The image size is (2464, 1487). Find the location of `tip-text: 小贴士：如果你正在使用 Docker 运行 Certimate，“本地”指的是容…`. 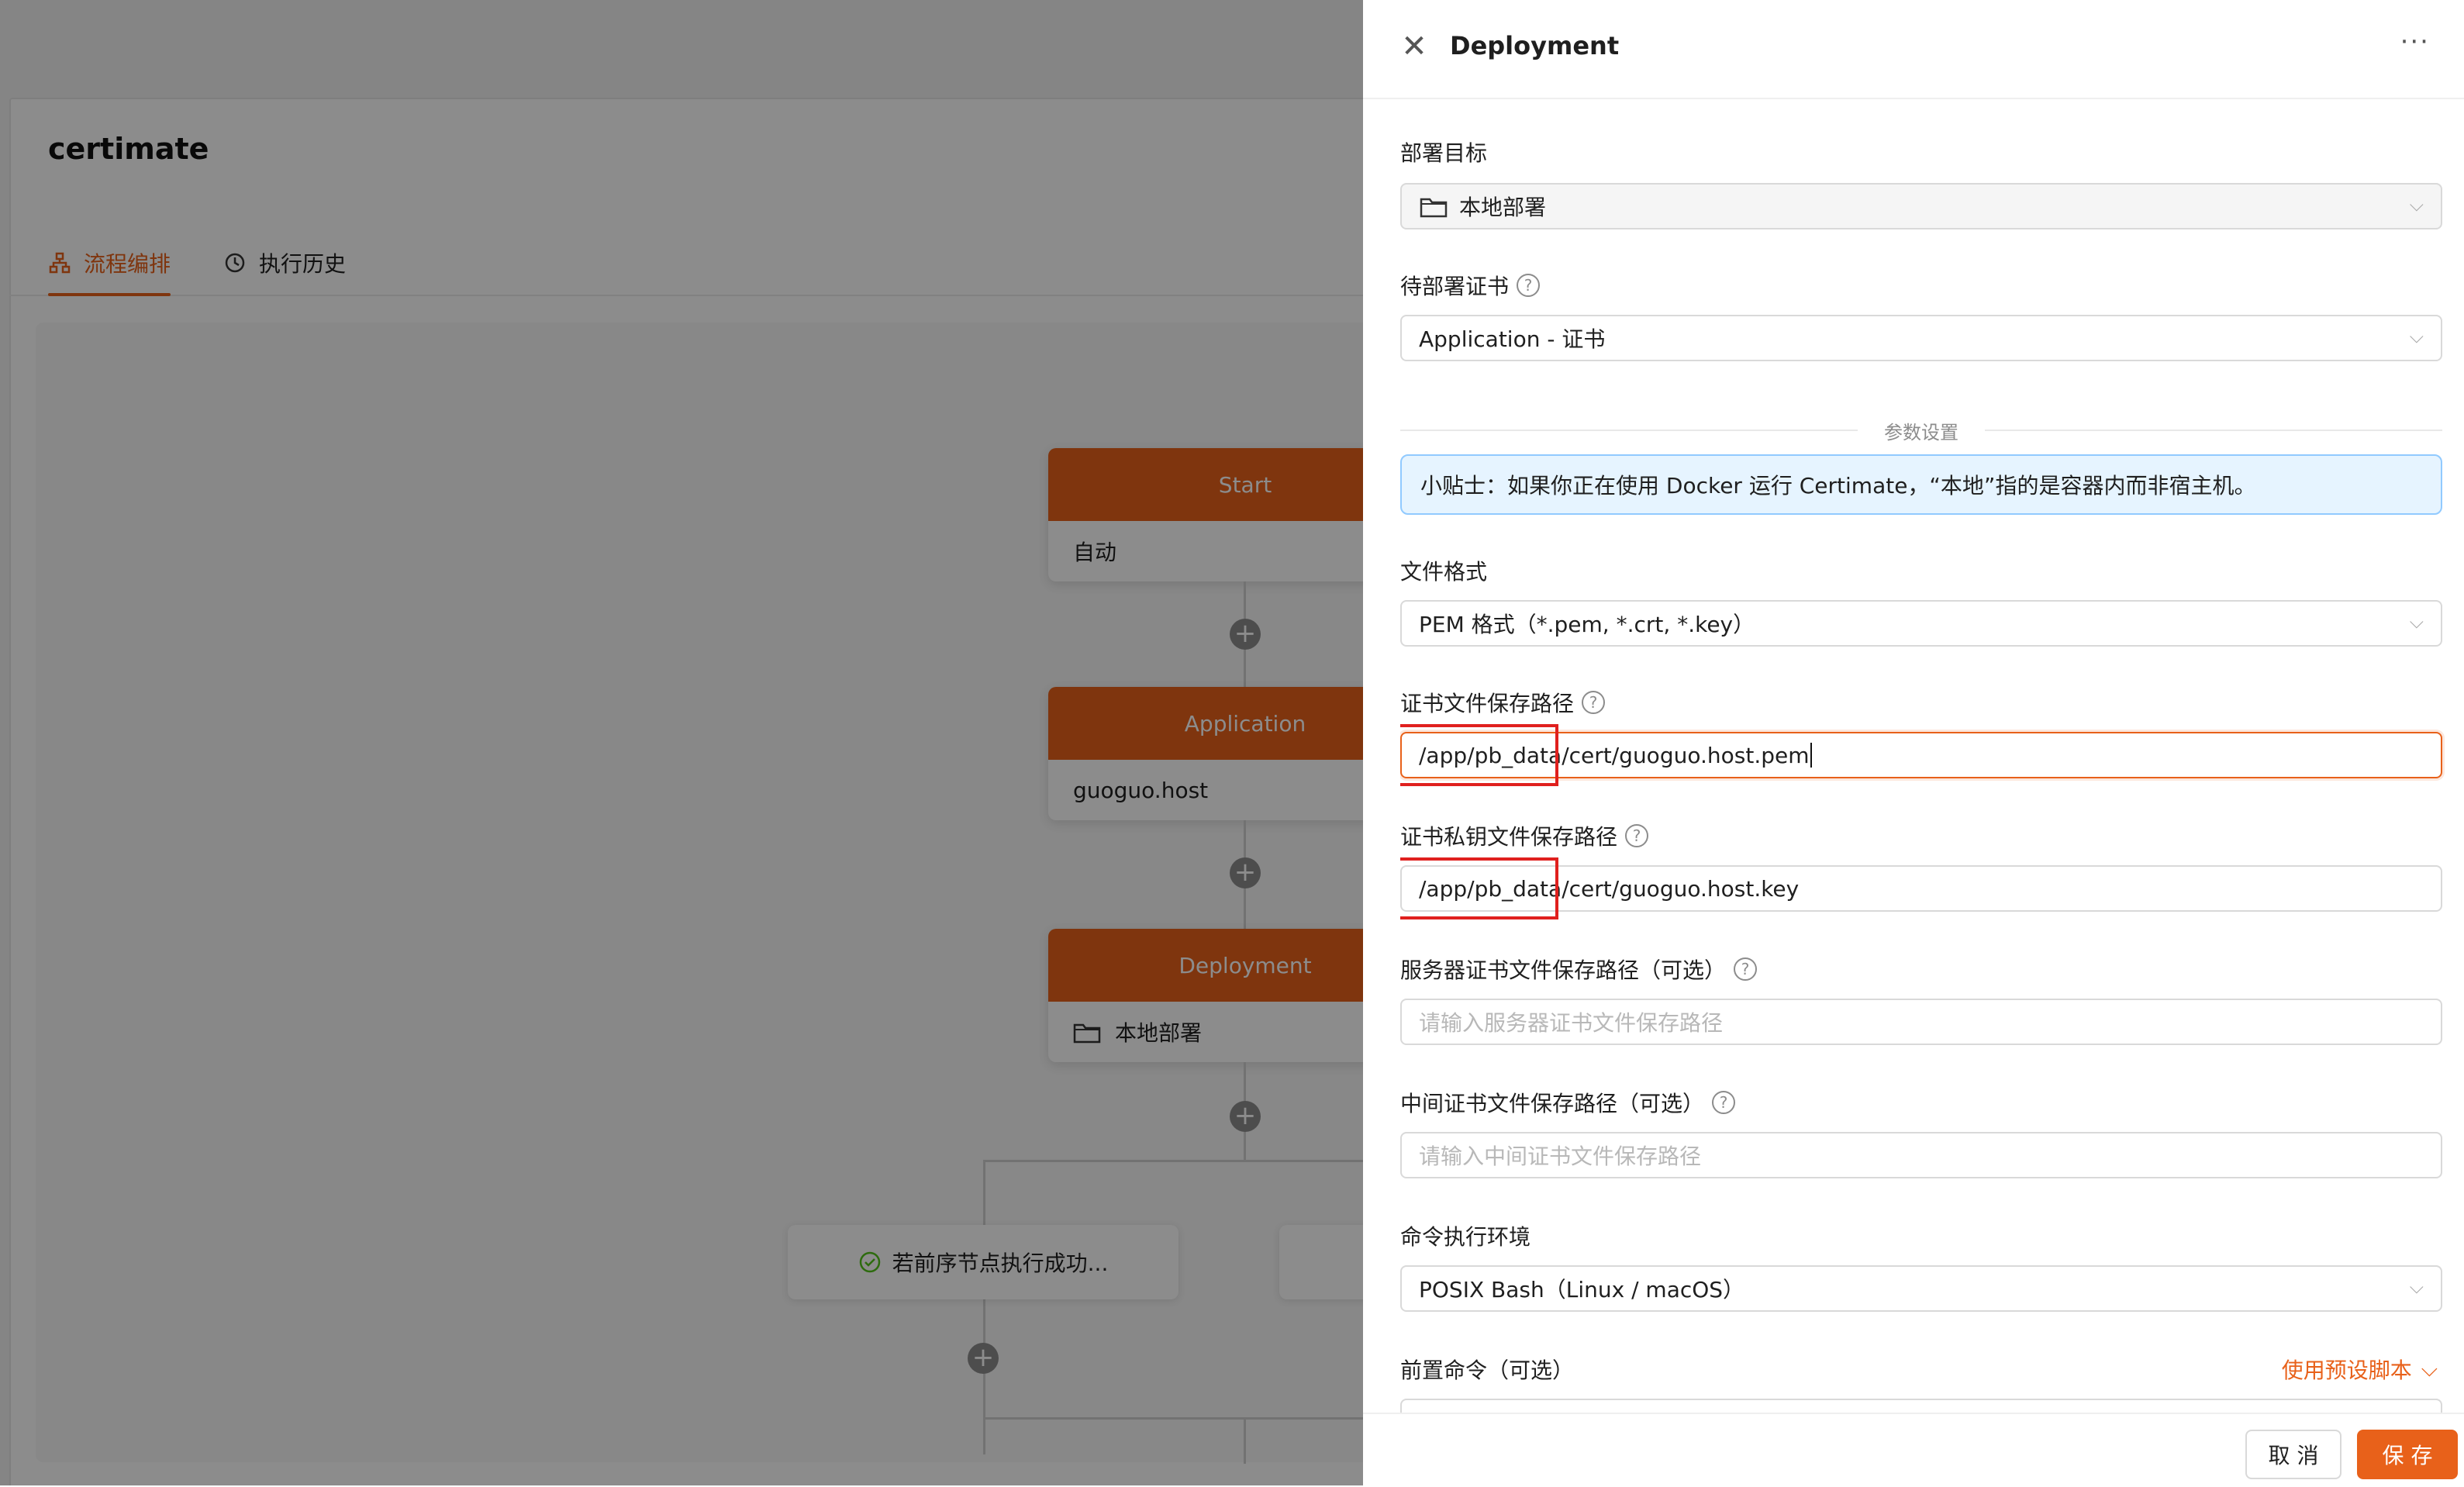

tip-text: 小贴士：如果你正在使用 Docker 运行 Certimate，“本地”指的是容… is located at coordinates (1838, 486).